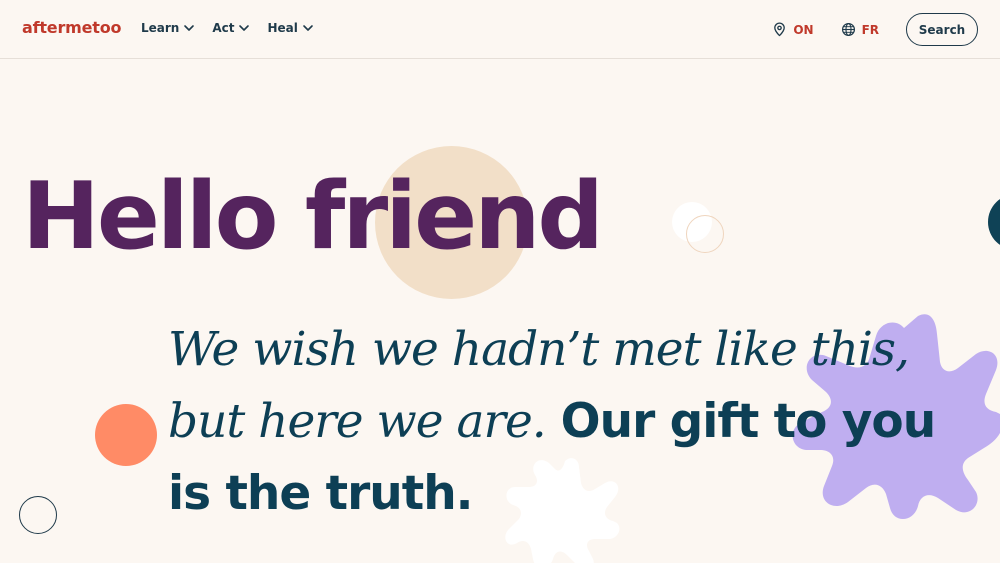 This screenshot has width=1000, height=563. What do you see at coordinates (539, 349) in the screenshot?
I see `hero-line-italic-1: We wish we hadn’t met like this,` at bounding box center [539, 349].